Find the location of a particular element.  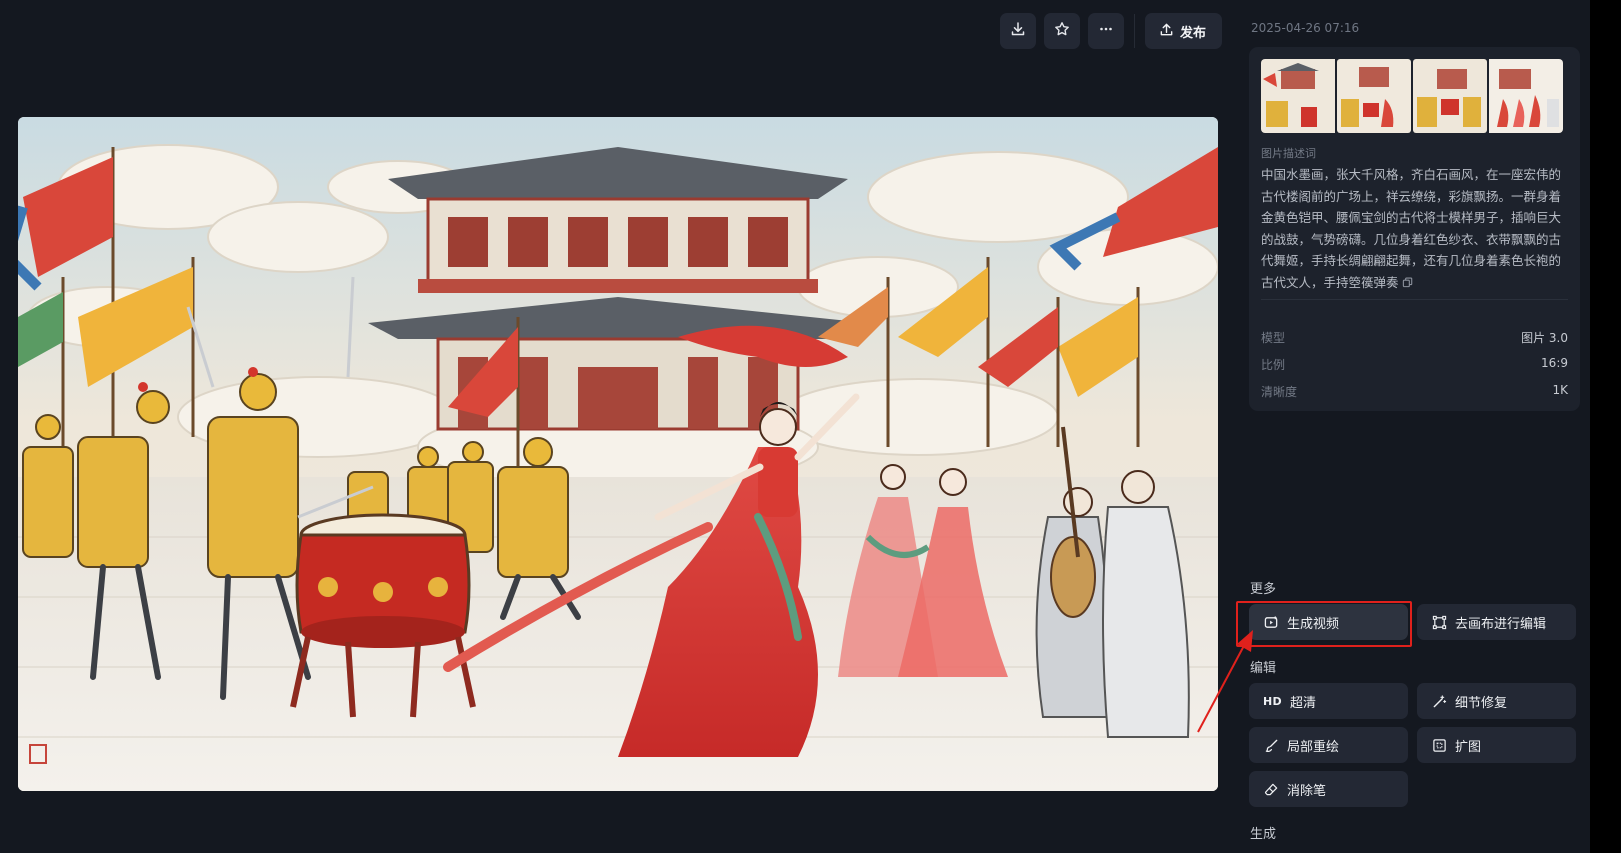

expand-icon is located at coordinates (1439, 745).